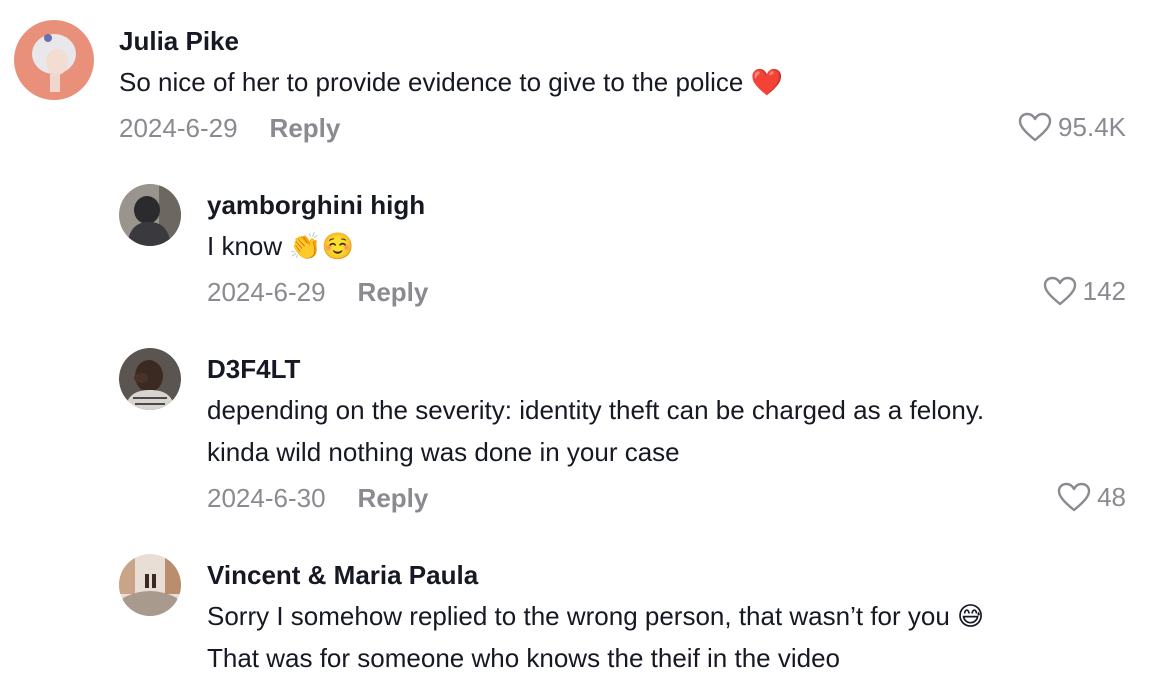  I want to click on username: Vincent & Maria Paula, so click(342, 575).